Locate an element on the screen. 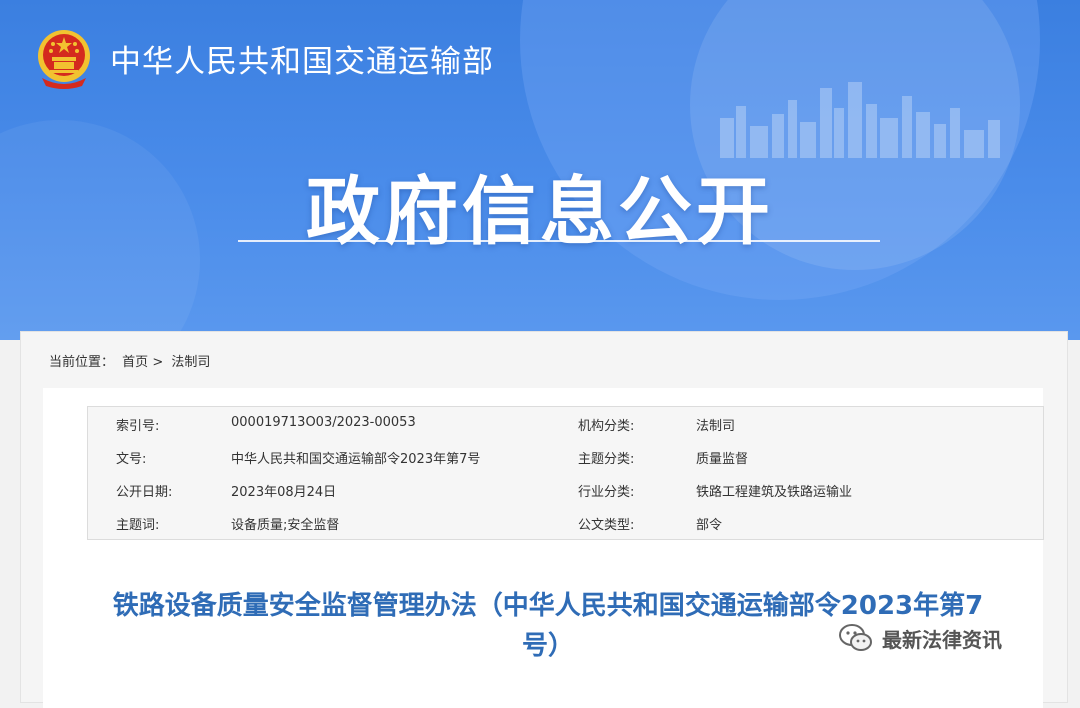 The image size is (1080, 708). metadata-value: 质量监督 is located at coordinates (722, 459).